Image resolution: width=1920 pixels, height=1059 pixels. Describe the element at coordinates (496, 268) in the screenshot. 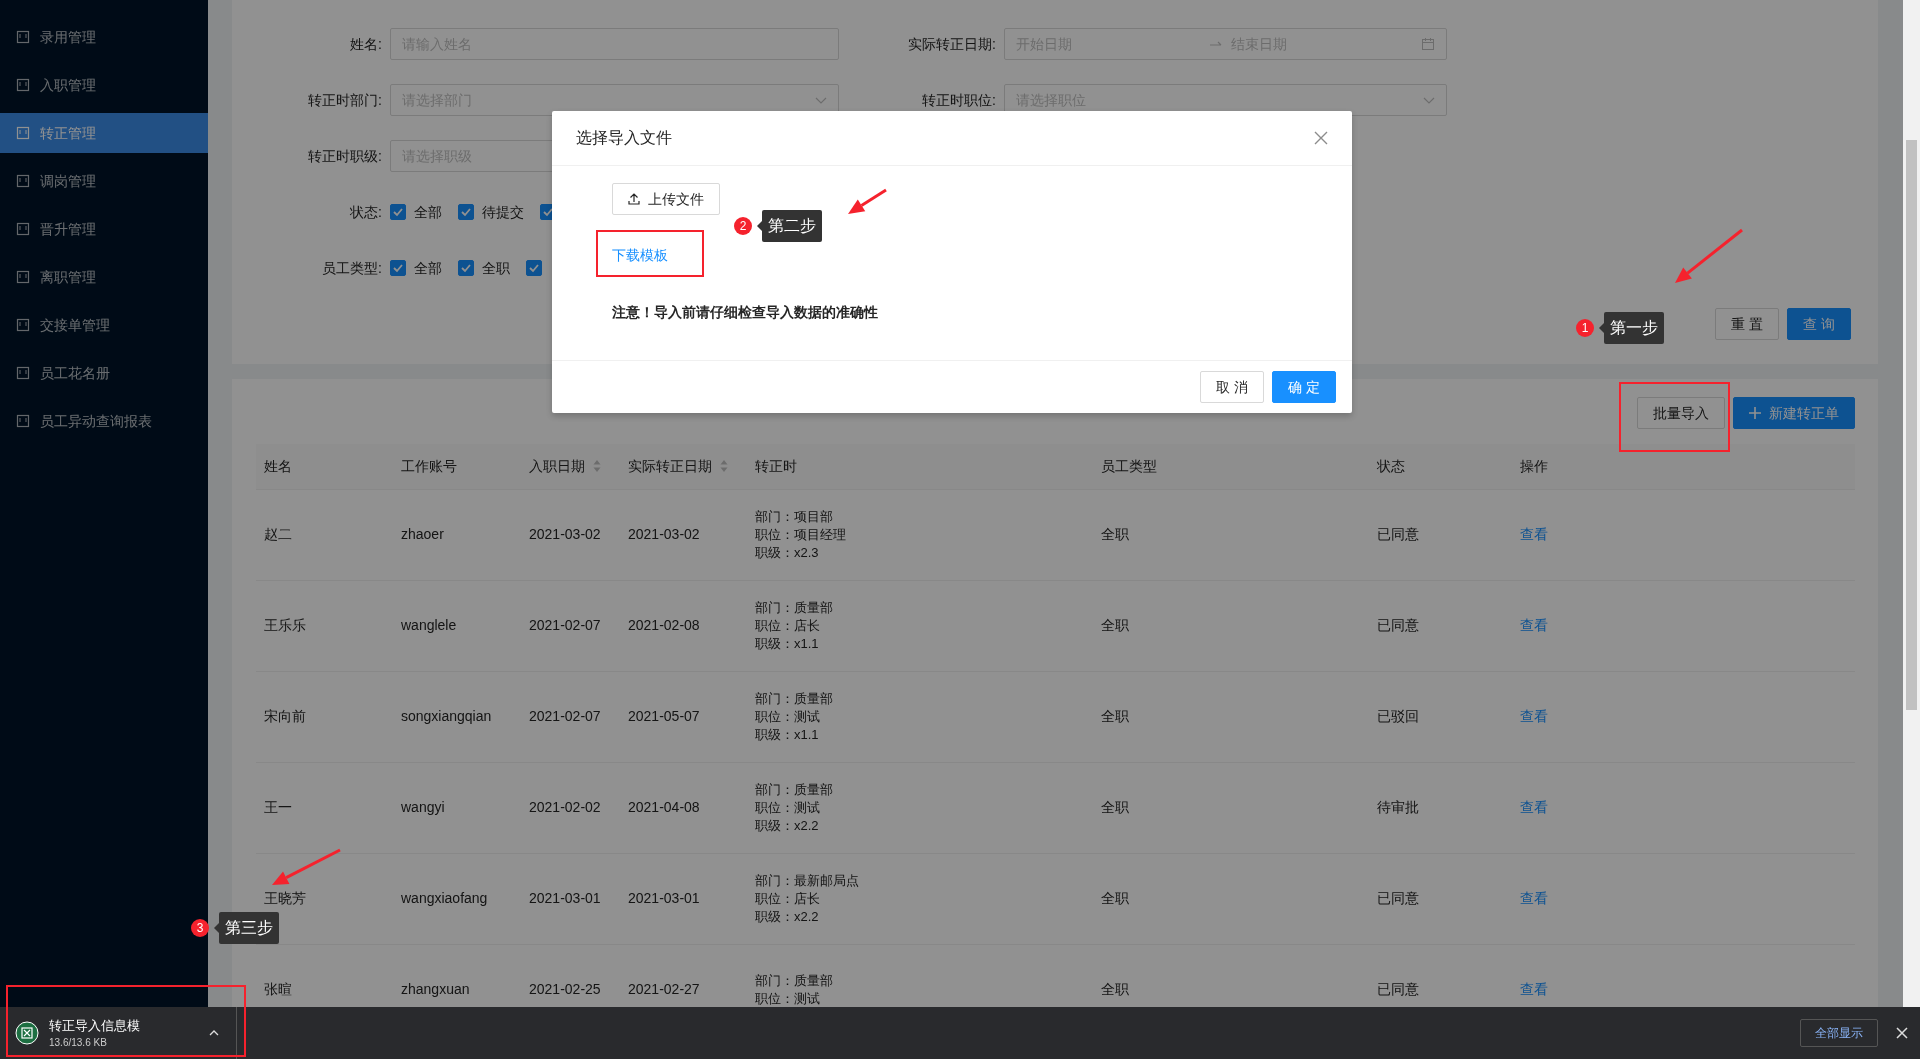

I see `checkbox-label: 全职` at that location.